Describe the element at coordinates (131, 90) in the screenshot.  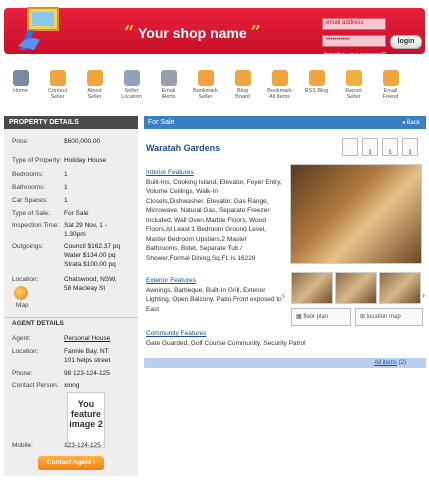
I see `nav-item-3: Seller Location` at that location.